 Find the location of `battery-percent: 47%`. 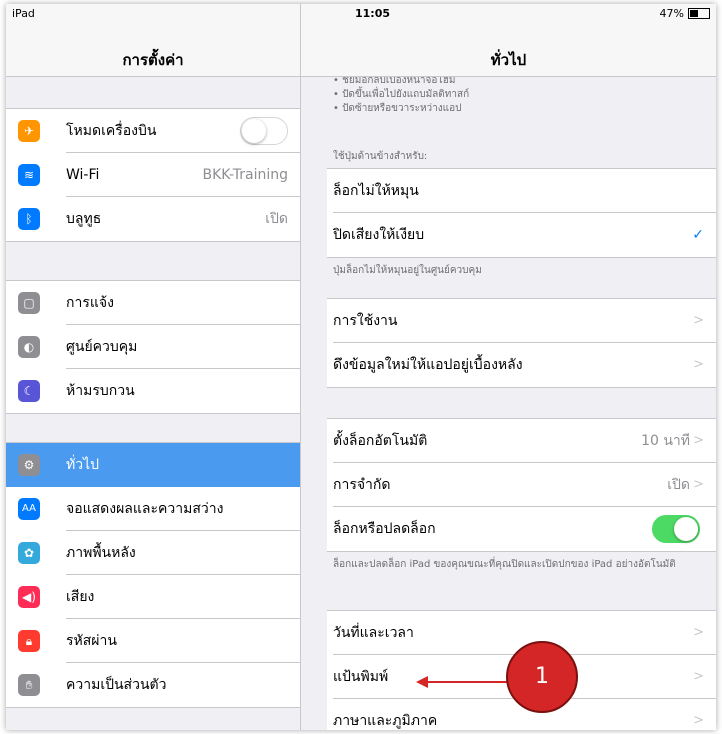

battery-percent: 47% is located at coordinates (671, 13).